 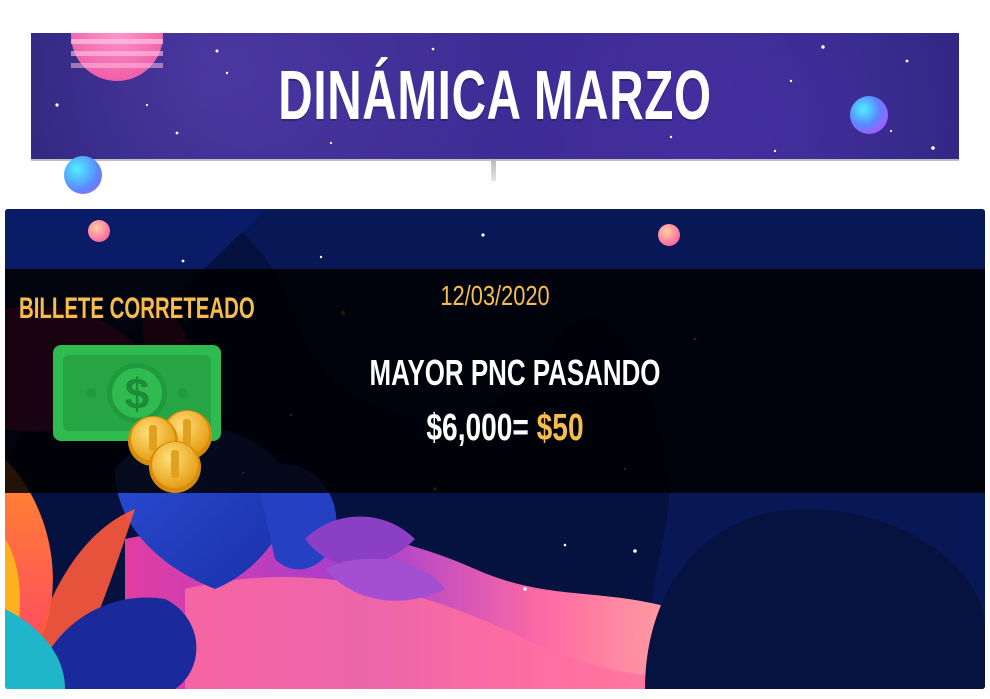 I want to click on page-title: DINÁMICA MARZO, so click(x=495, y=95).